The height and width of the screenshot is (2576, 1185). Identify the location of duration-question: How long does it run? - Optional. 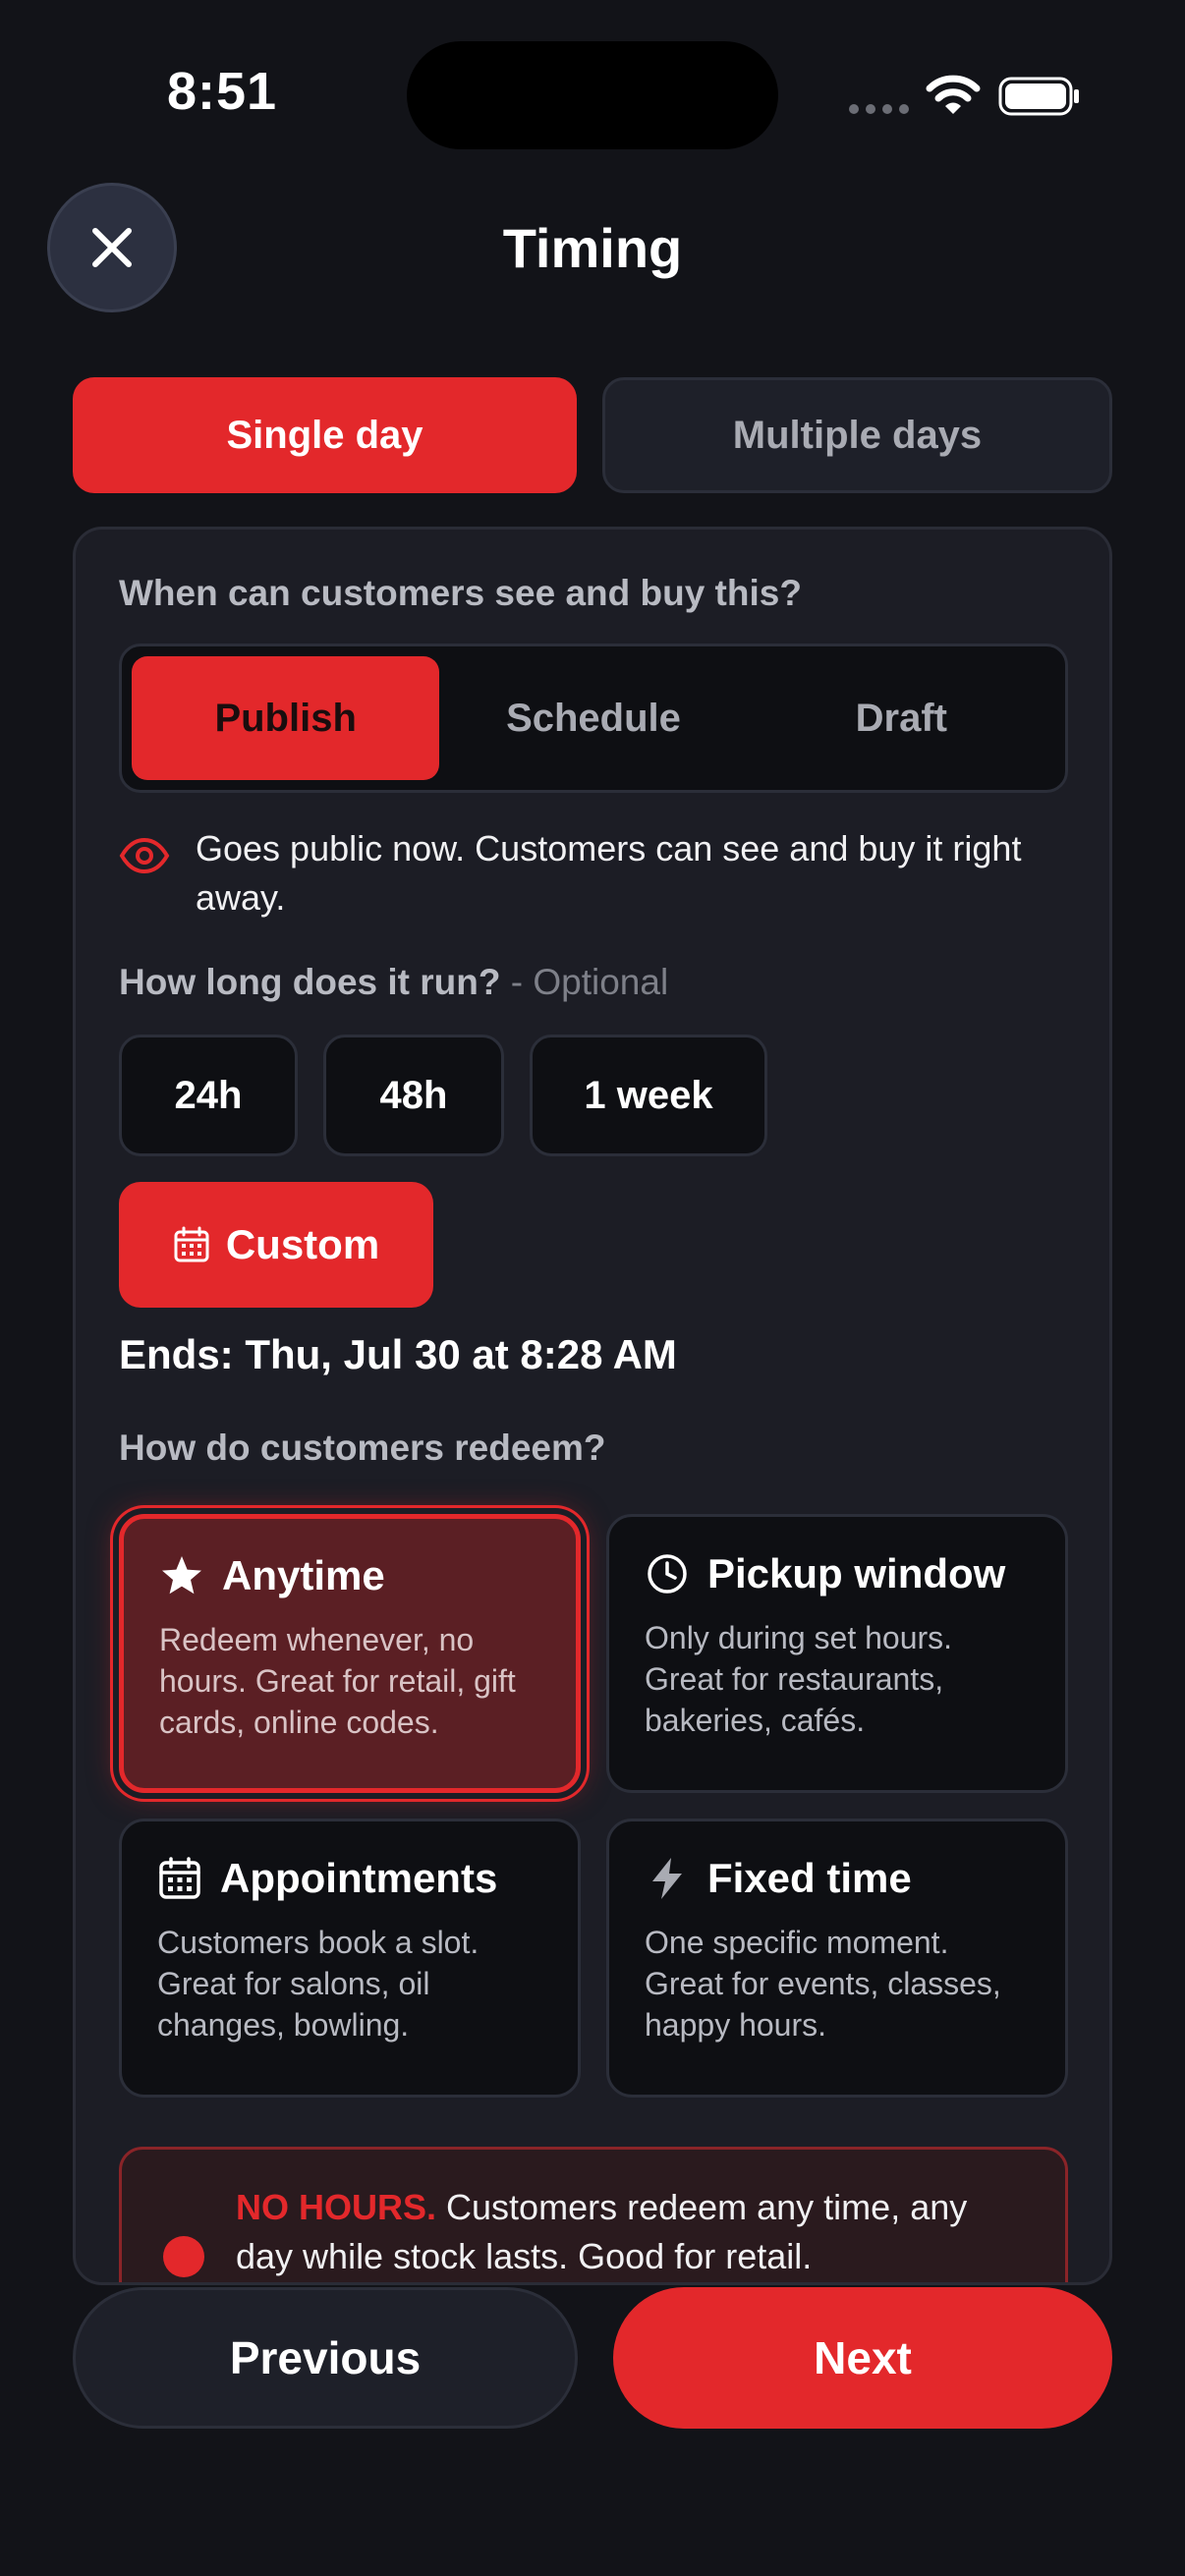
(394, 982).